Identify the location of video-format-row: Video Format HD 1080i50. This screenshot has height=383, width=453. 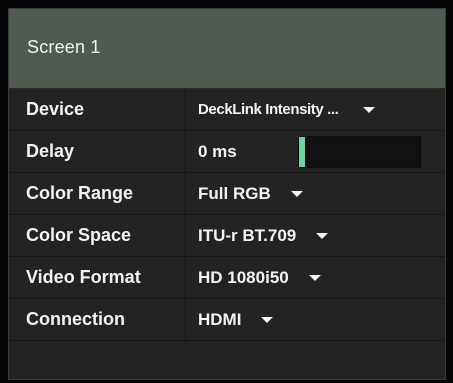
(227, 278).